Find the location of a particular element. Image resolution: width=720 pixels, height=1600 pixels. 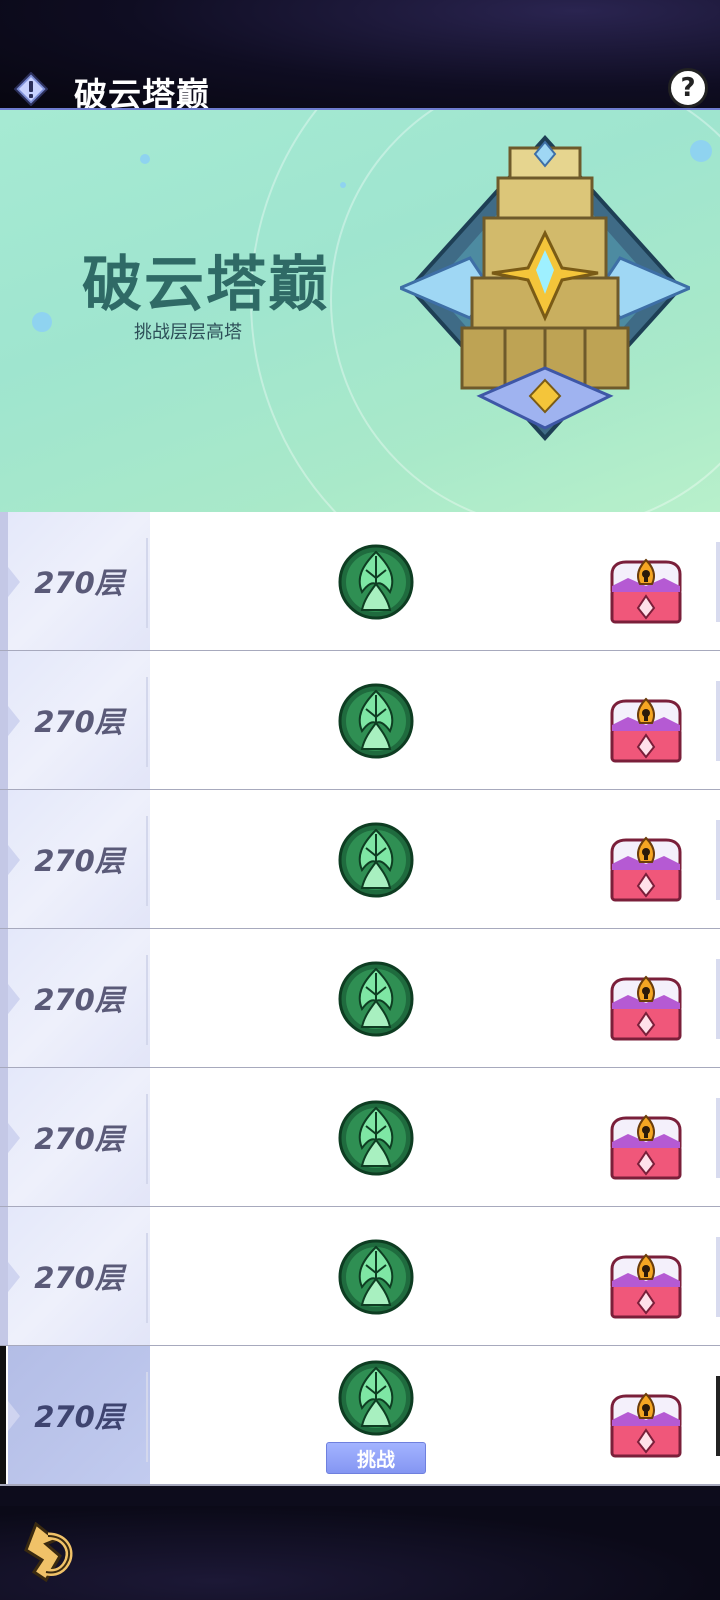

page-title: 破云塔巅 is located at coordinates (142, 94).